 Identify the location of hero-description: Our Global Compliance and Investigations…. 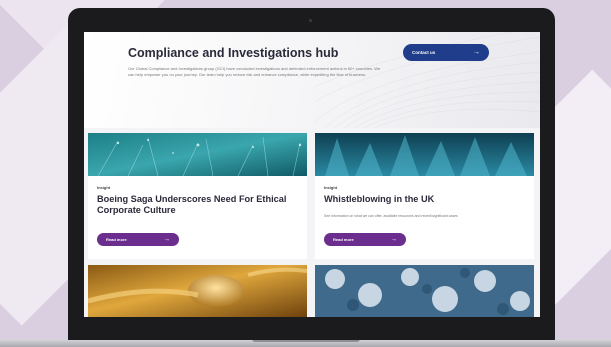
(254, 71).